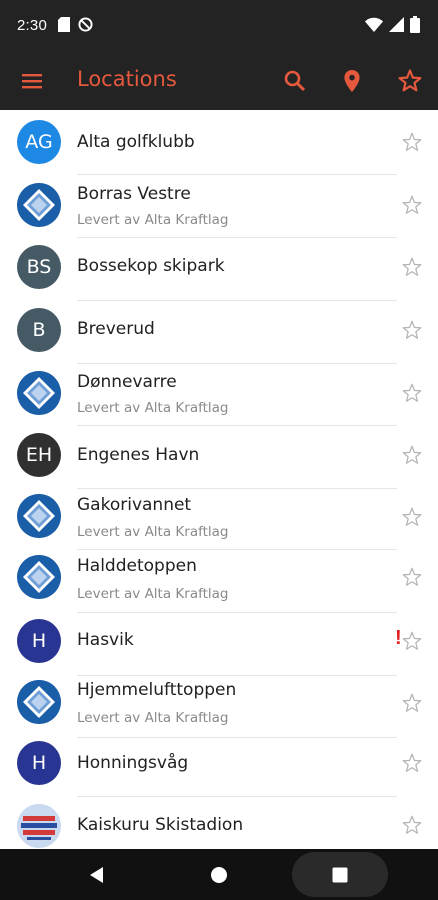 The image size is (438, 900). I want to click on avatar: BS, so click(39, 267).